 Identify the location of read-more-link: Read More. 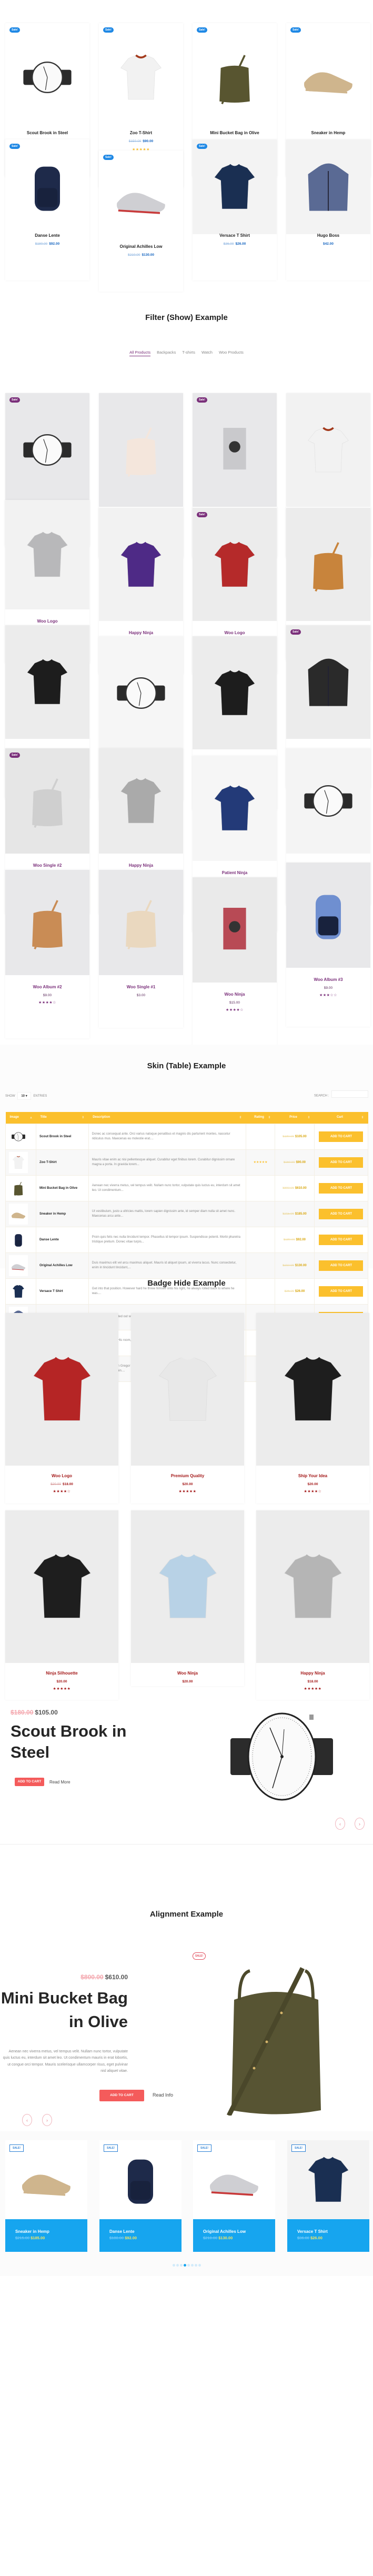
(59, 1782).